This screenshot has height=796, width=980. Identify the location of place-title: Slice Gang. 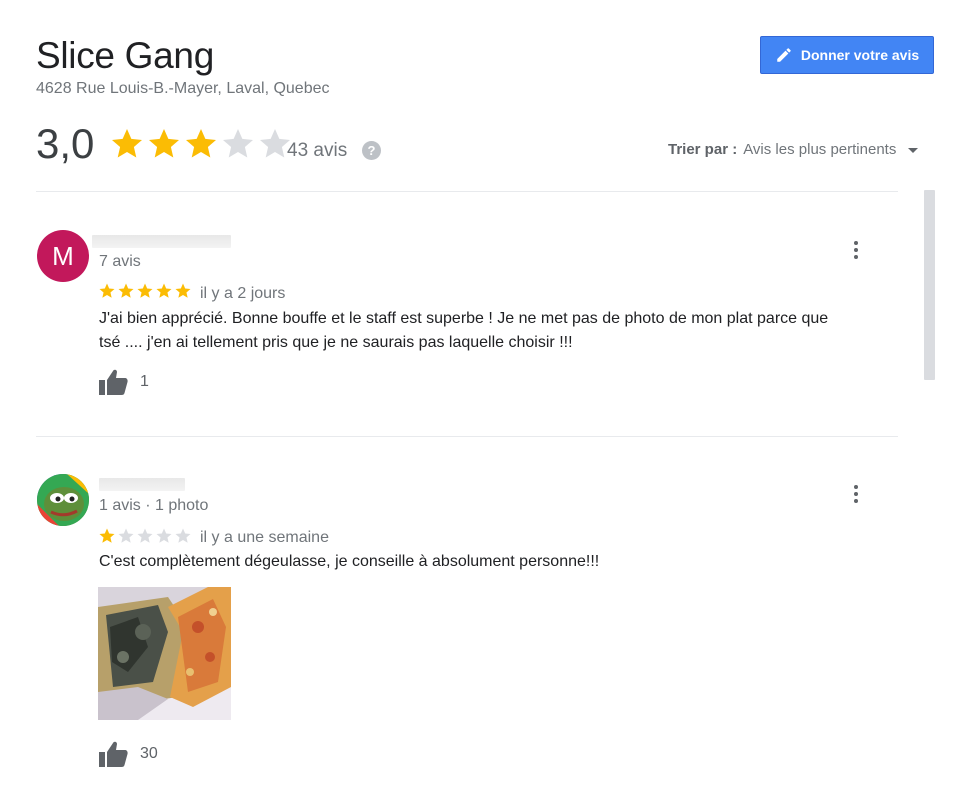
(125, 55).